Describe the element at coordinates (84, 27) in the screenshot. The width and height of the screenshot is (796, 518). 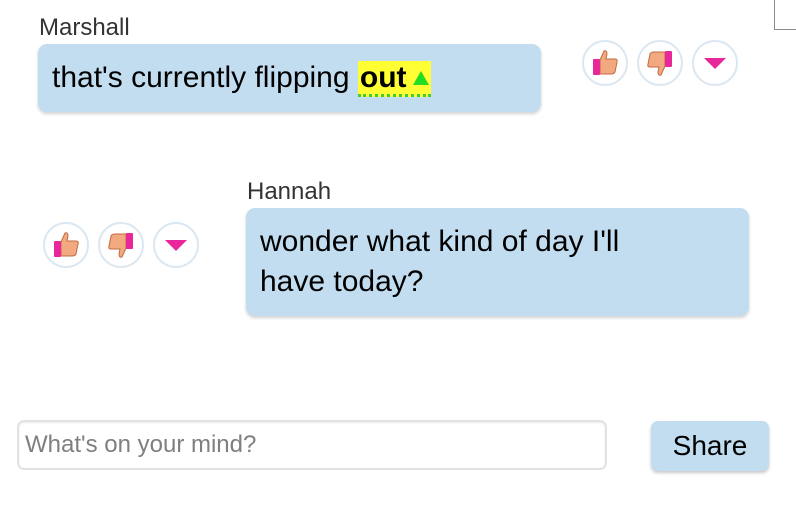
I see `sender-name: Marshall` at that location.